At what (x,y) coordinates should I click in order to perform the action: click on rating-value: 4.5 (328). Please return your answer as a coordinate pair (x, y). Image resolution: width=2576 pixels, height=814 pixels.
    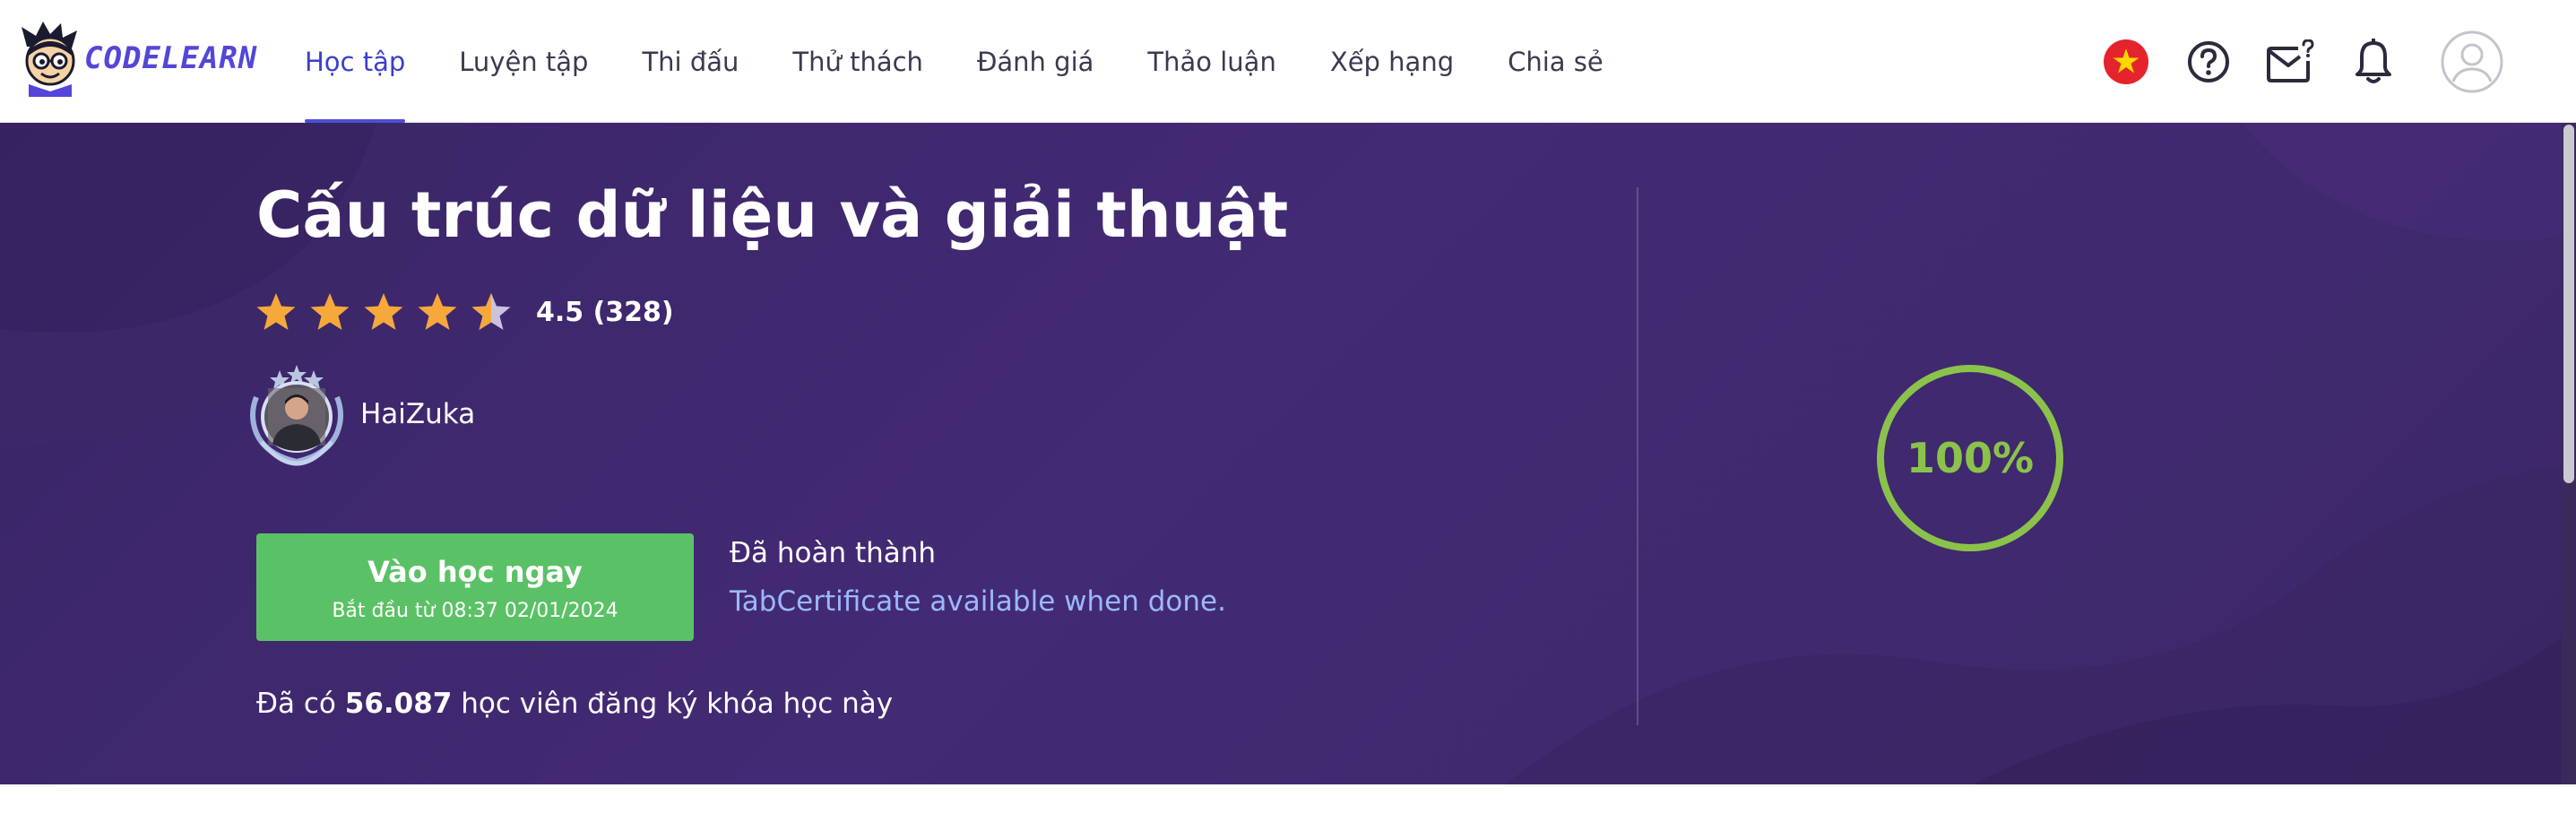
    Looking at the image, I should click on (605, 312).